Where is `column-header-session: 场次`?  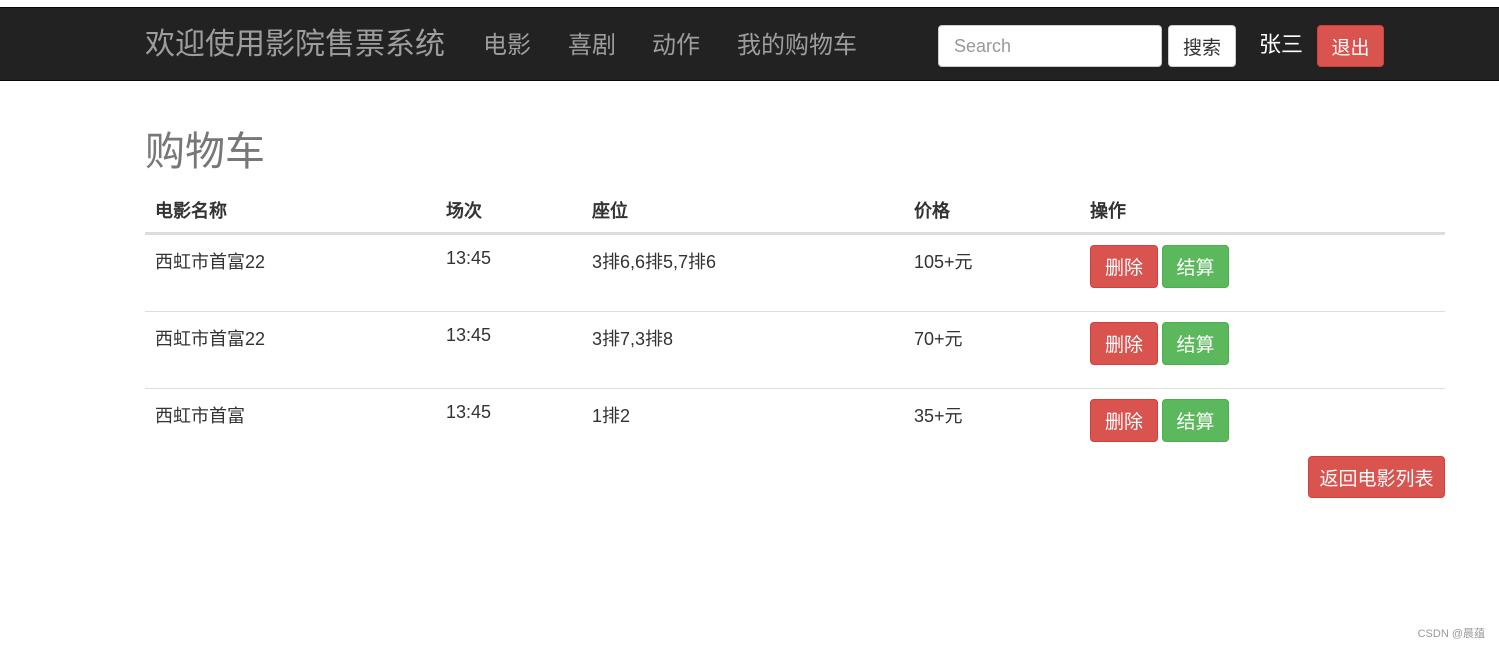 column-header-session: 场次 is located at coordinates (509, 211).